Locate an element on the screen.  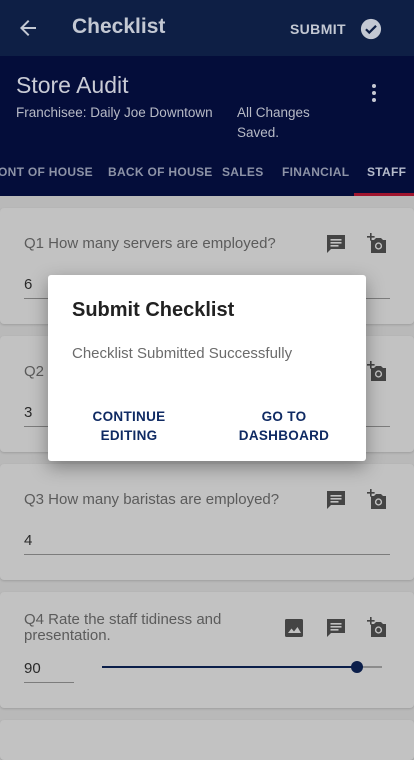
tab-back-of-house: BACK OF HOUSE is located at coordinates (160, 173).